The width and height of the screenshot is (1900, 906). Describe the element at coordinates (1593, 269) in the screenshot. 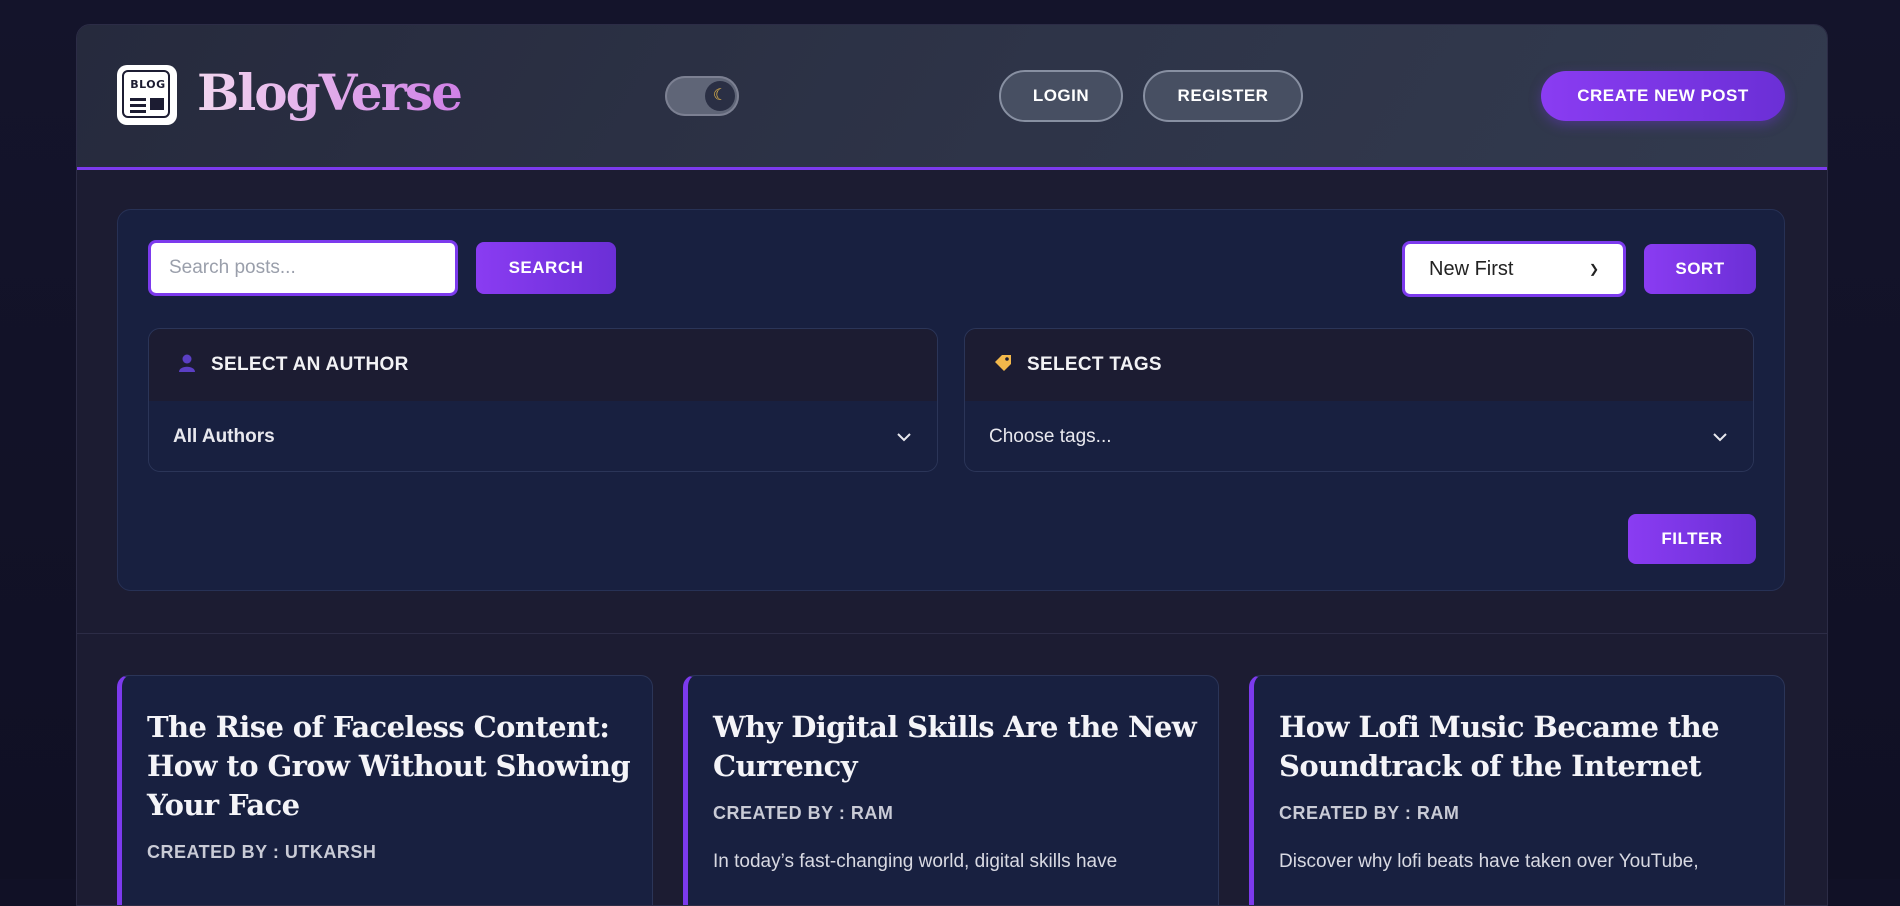

I see `chevron-down-icon: ❯` at that location.